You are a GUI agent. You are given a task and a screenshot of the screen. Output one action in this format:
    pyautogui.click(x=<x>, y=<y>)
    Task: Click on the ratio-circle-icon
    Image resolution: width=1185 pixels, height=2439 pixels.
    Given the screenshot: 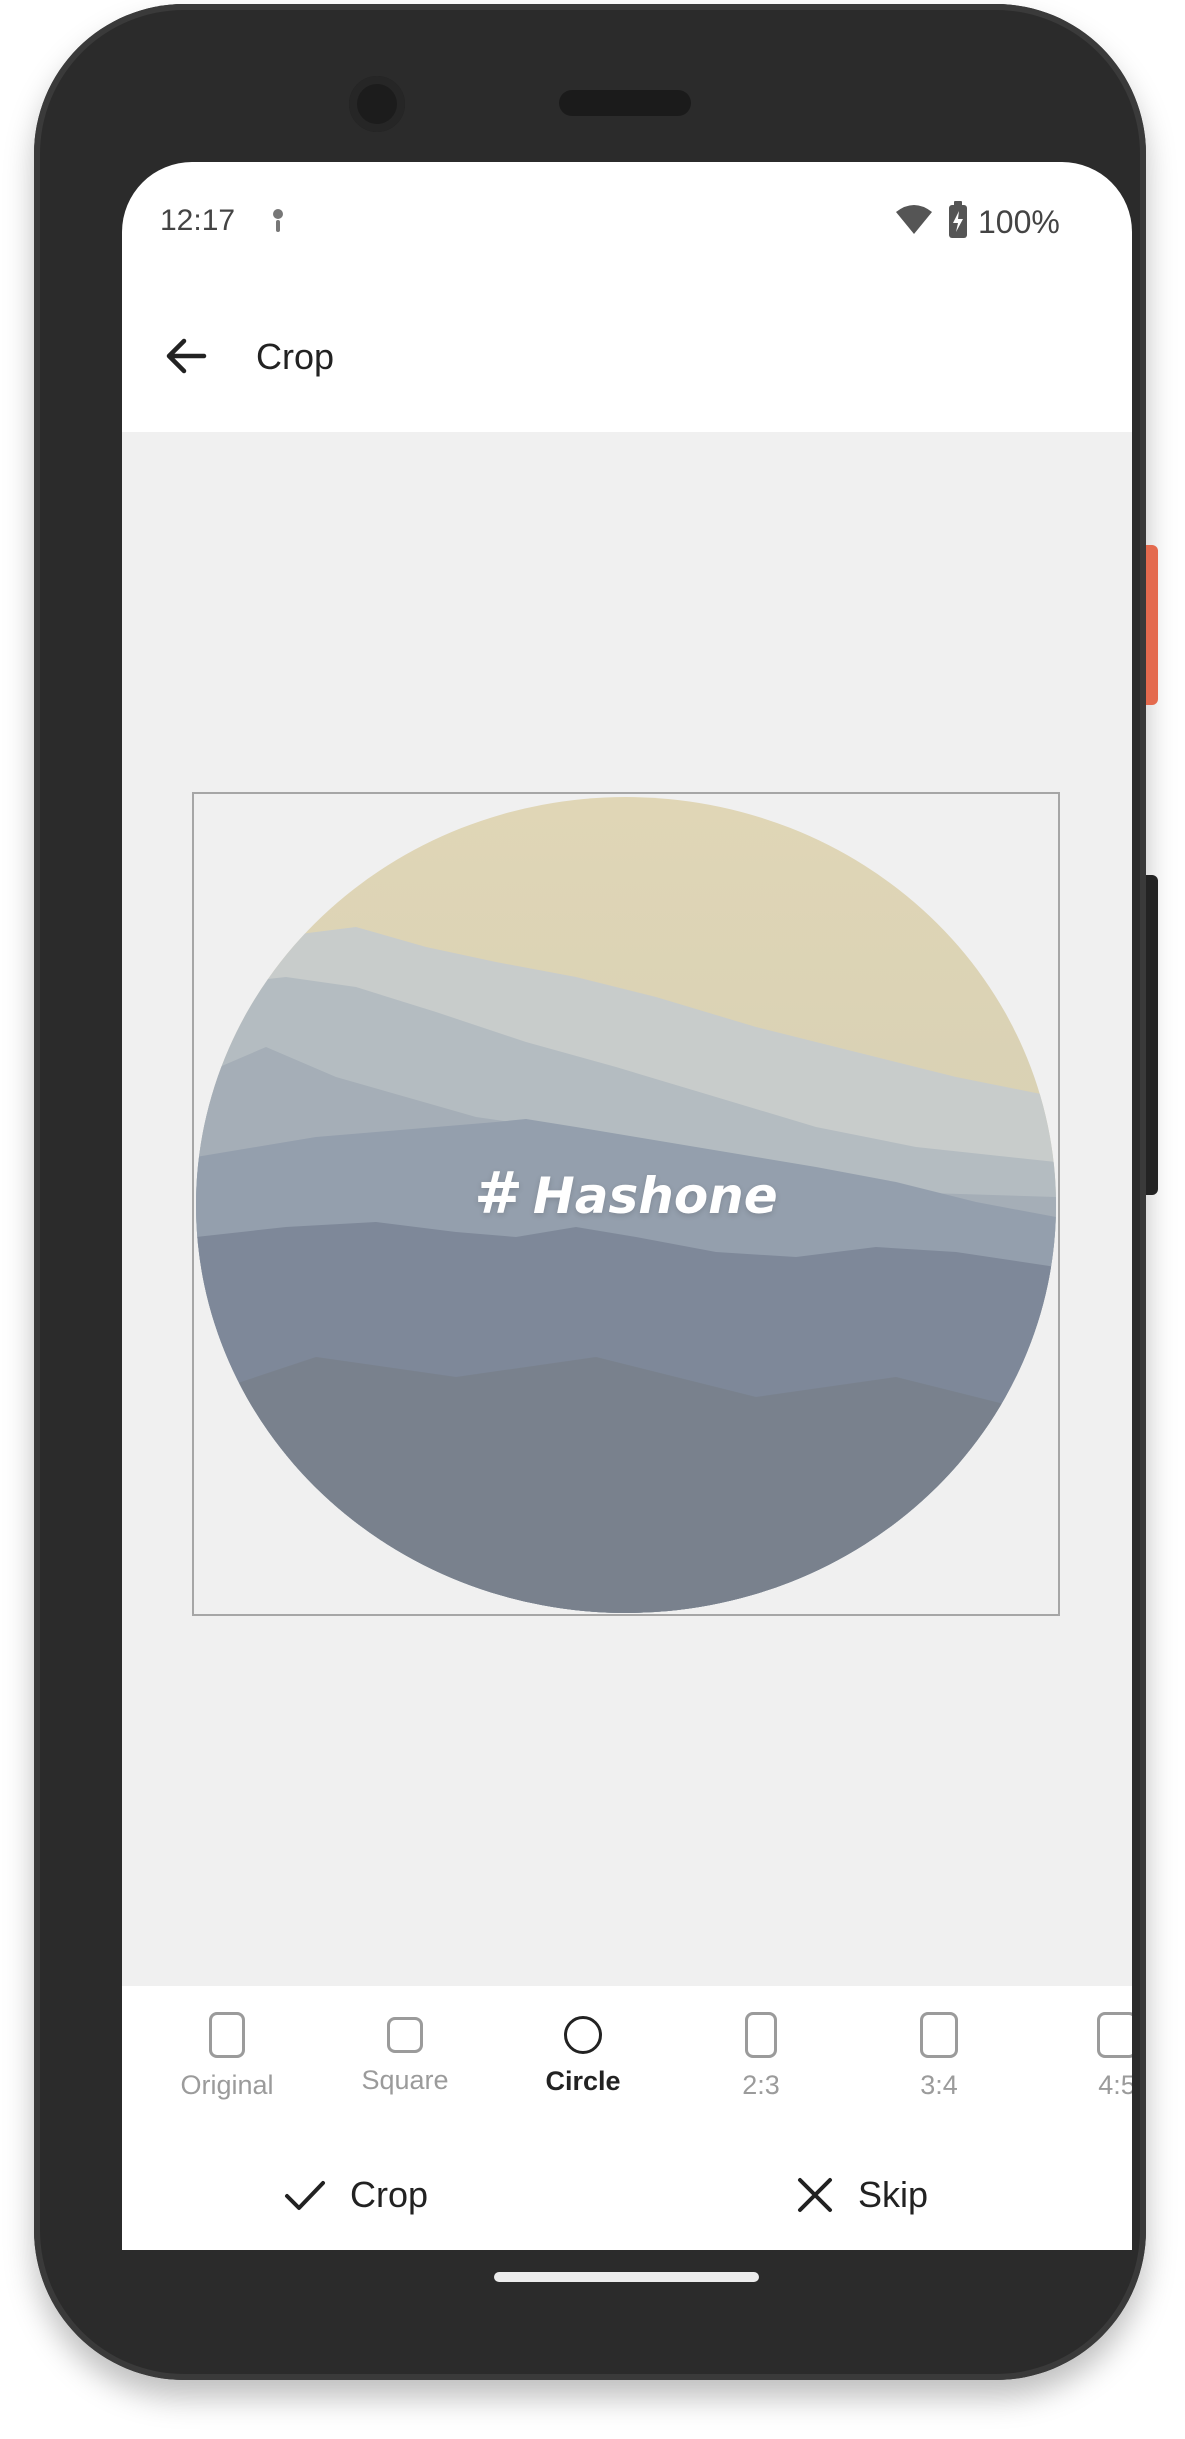 What is the action you would take?
    pyautogui.click(x=583, y=2035)
    